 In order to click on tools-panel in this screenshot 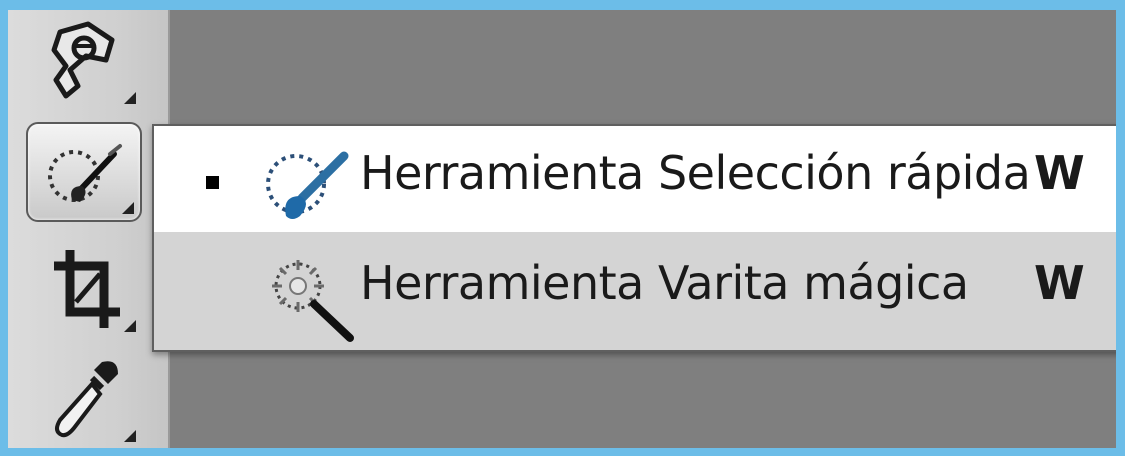, I will do `click(89, 229)`.